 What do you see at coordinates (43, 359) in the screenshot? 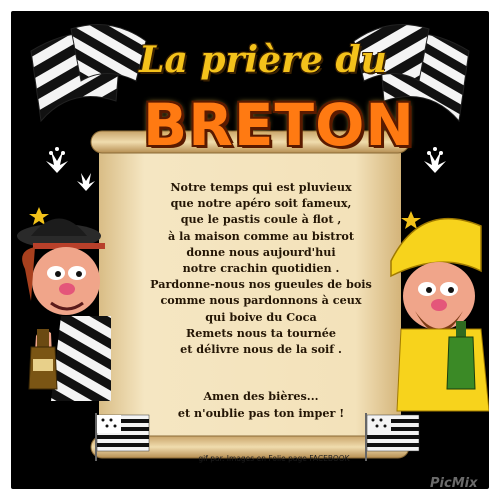
I see `bottle-icon` at bounding box center [43, 359].